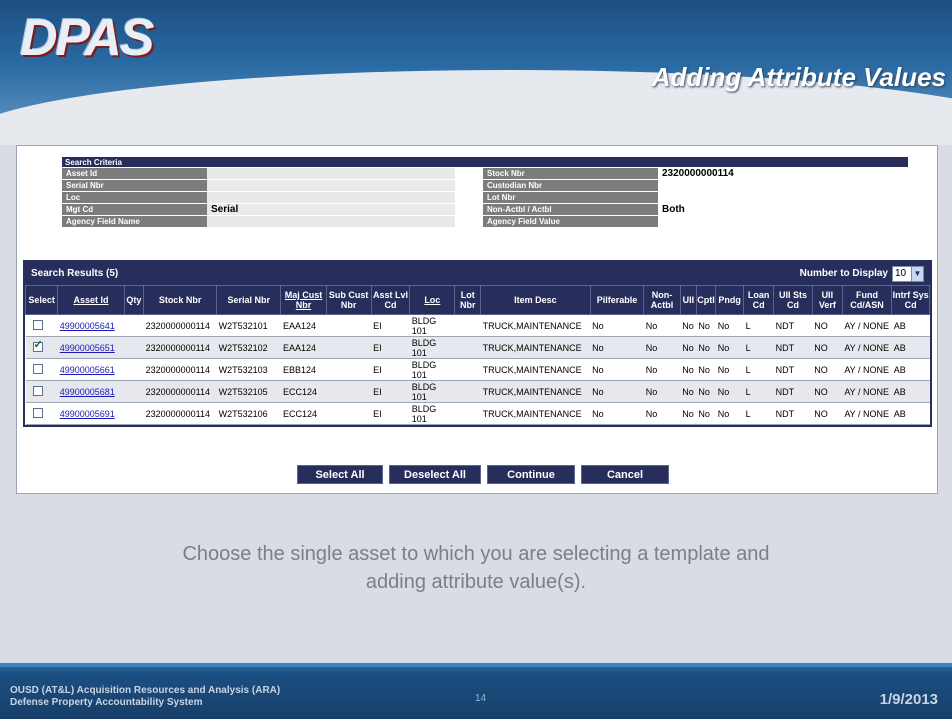 Image resolution: width=952 pixels, height=719 pixels. I want to click on criteria-label: Mgt Cd, so click(134, 209).